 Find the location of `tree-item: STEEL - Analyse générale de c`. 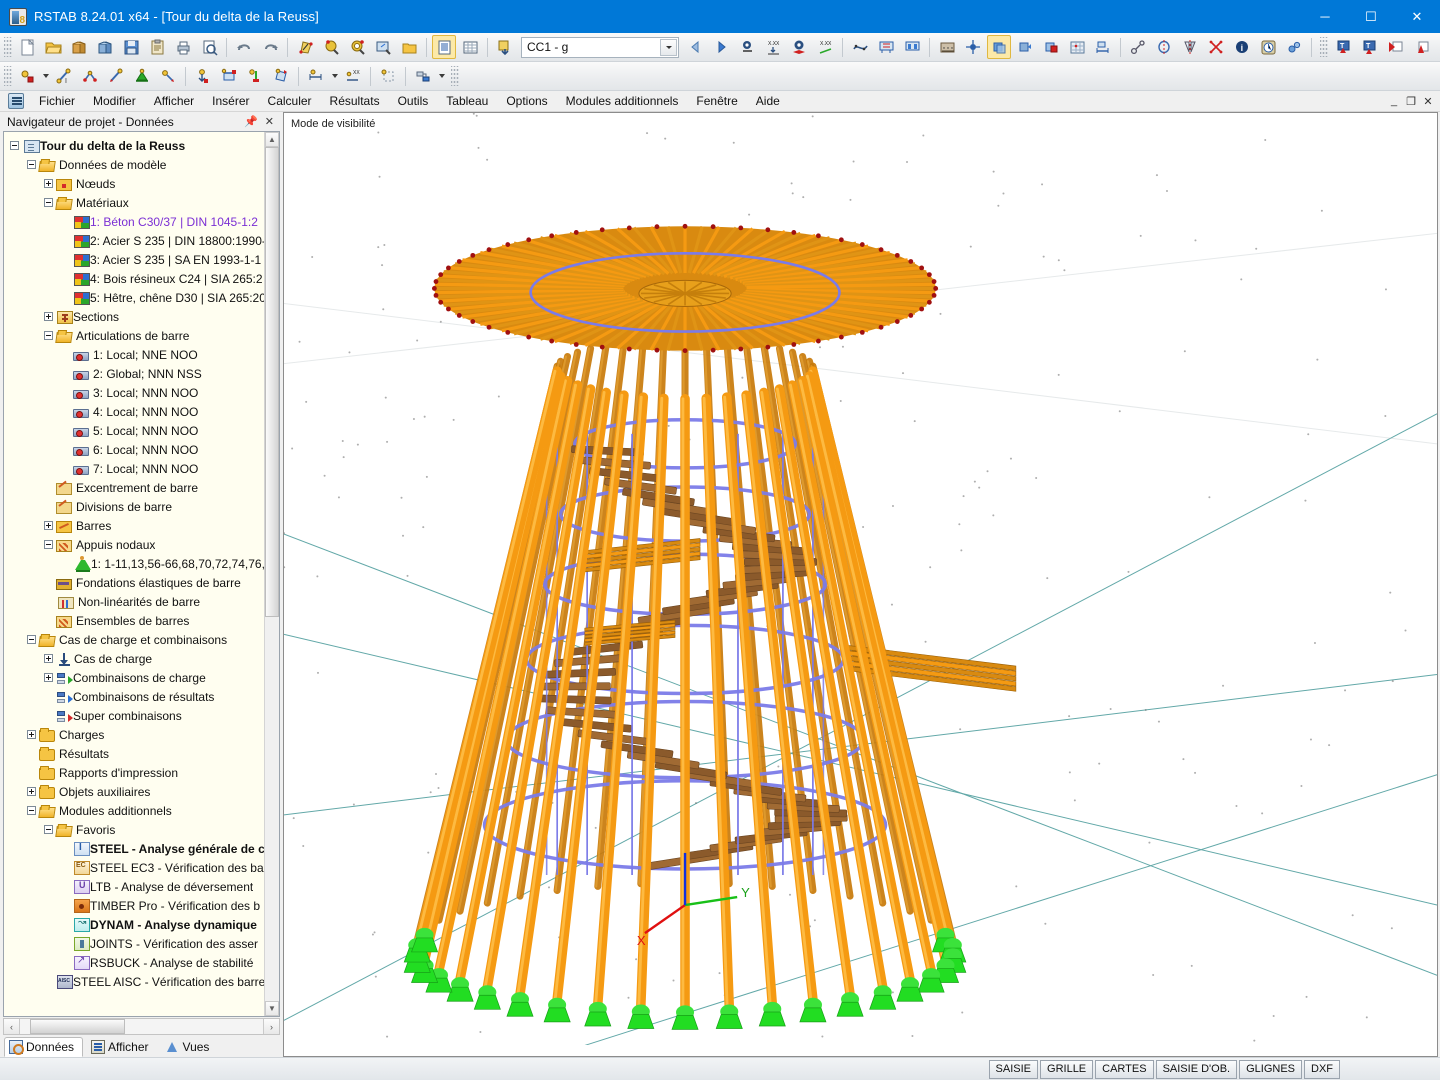

tree-item: STEEL - Analyse générale de c is located at coordinates (134, 848).